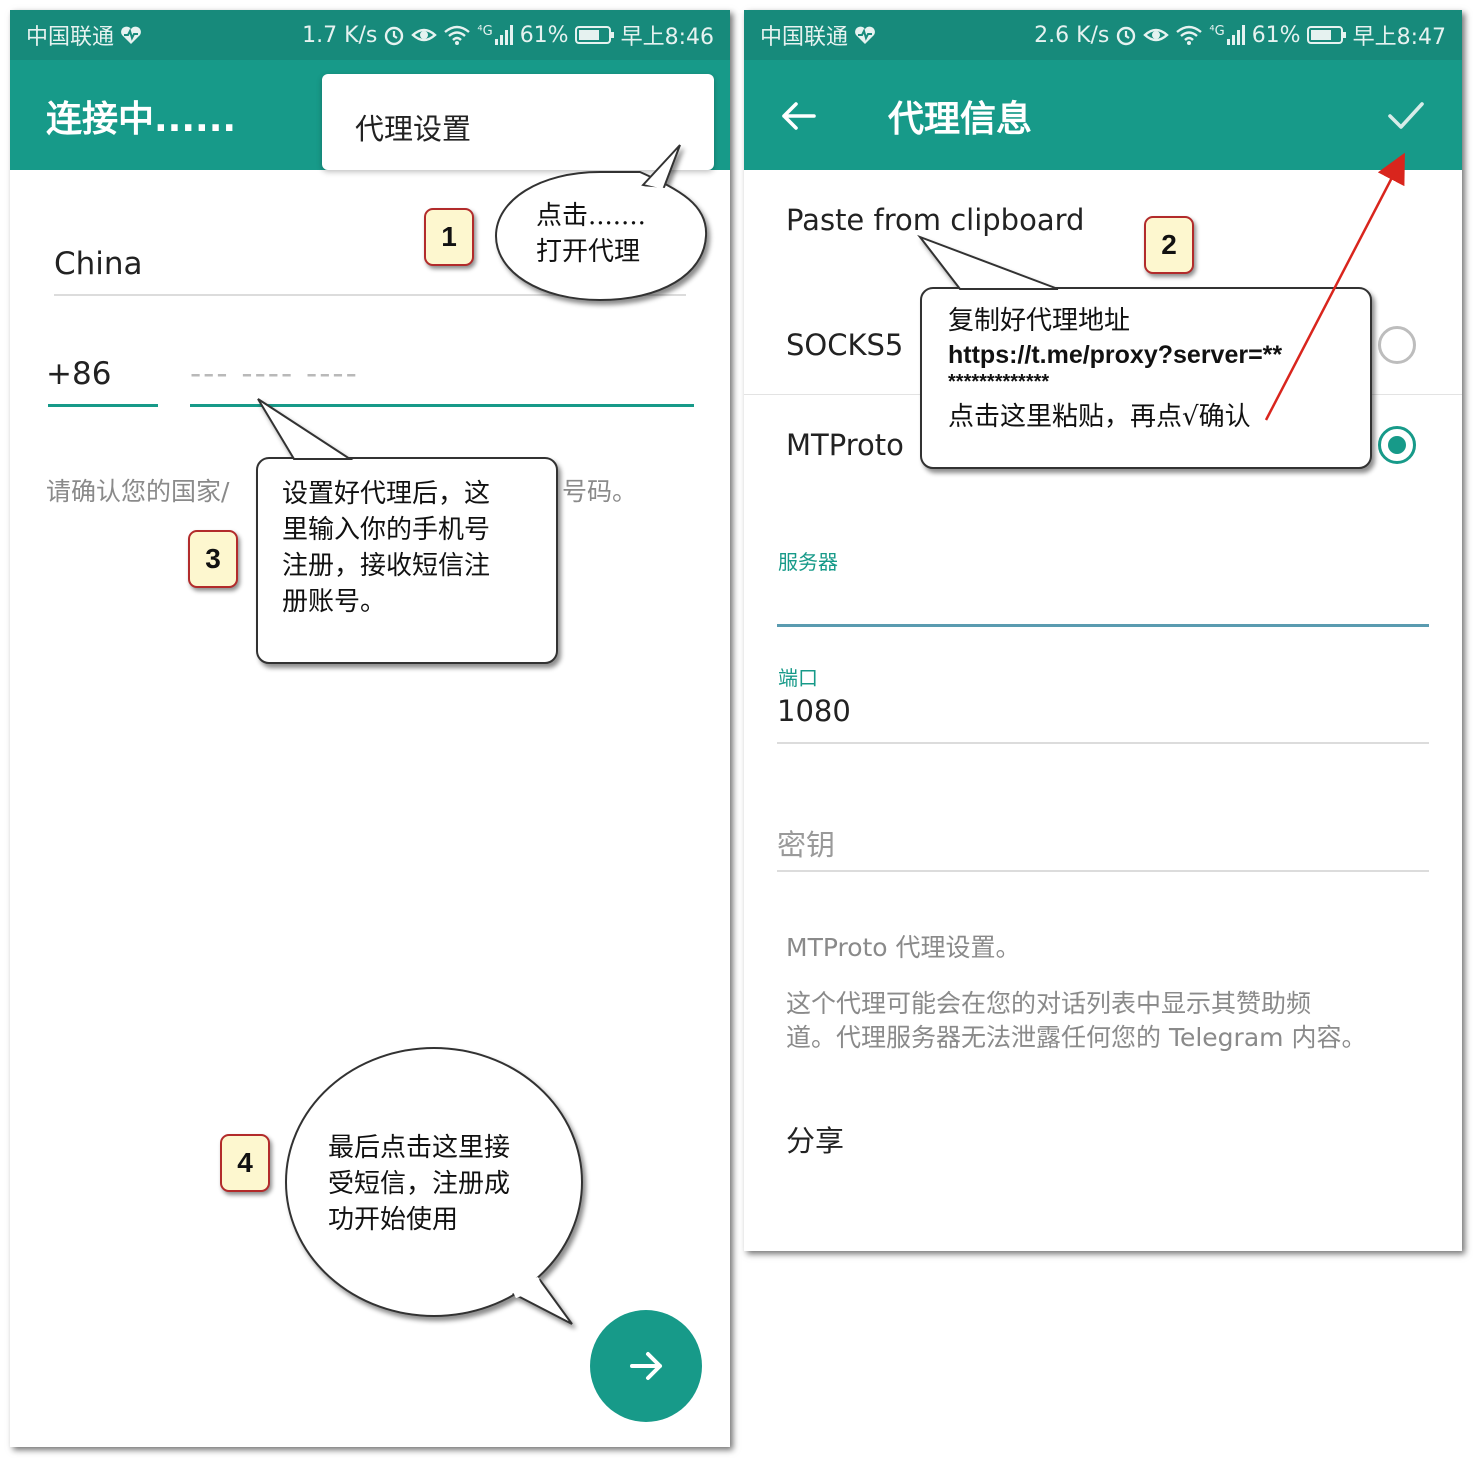 The image size is (1473, 1458). What do you see at coordinates (386, 548) in the screenshot?
I see `callout-3-text: 设置好代理后，这 里输入你的手机号 注册，接收短信注 册账号。` at bounding box center [386, 548].